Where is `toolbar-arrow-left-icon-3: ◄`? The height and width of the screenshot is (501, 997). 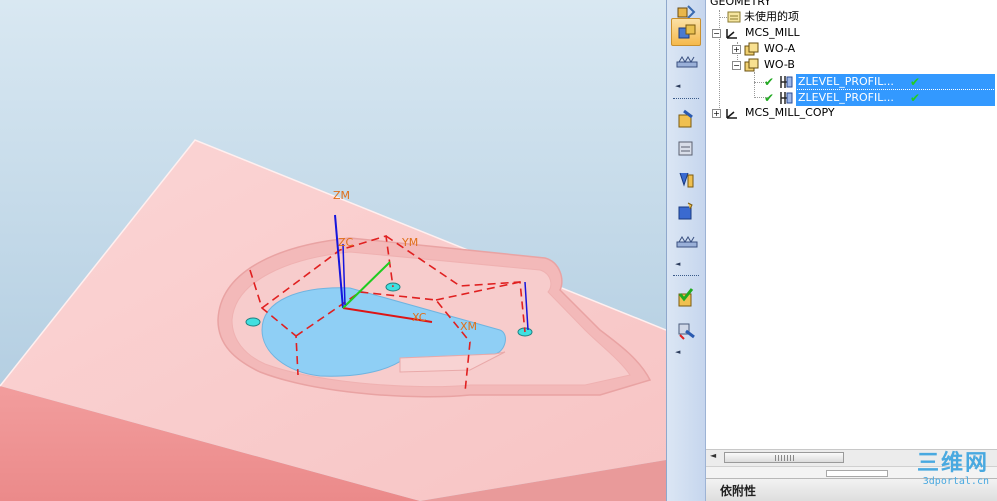
toolbar-arrow-left-icon-3: ◄ is located at coordinates (677, 352).